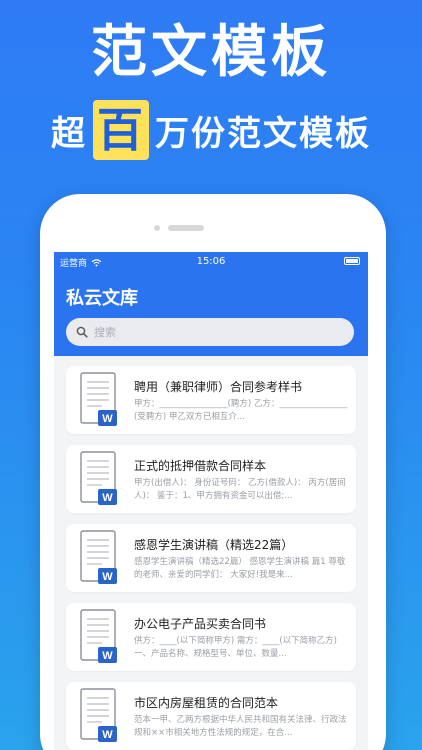  What do you see at coordinates (263, 133) in the screenshot?
I see `promo-subtitle-suffix: 万份范文模板` at bounding box center [263, 133].